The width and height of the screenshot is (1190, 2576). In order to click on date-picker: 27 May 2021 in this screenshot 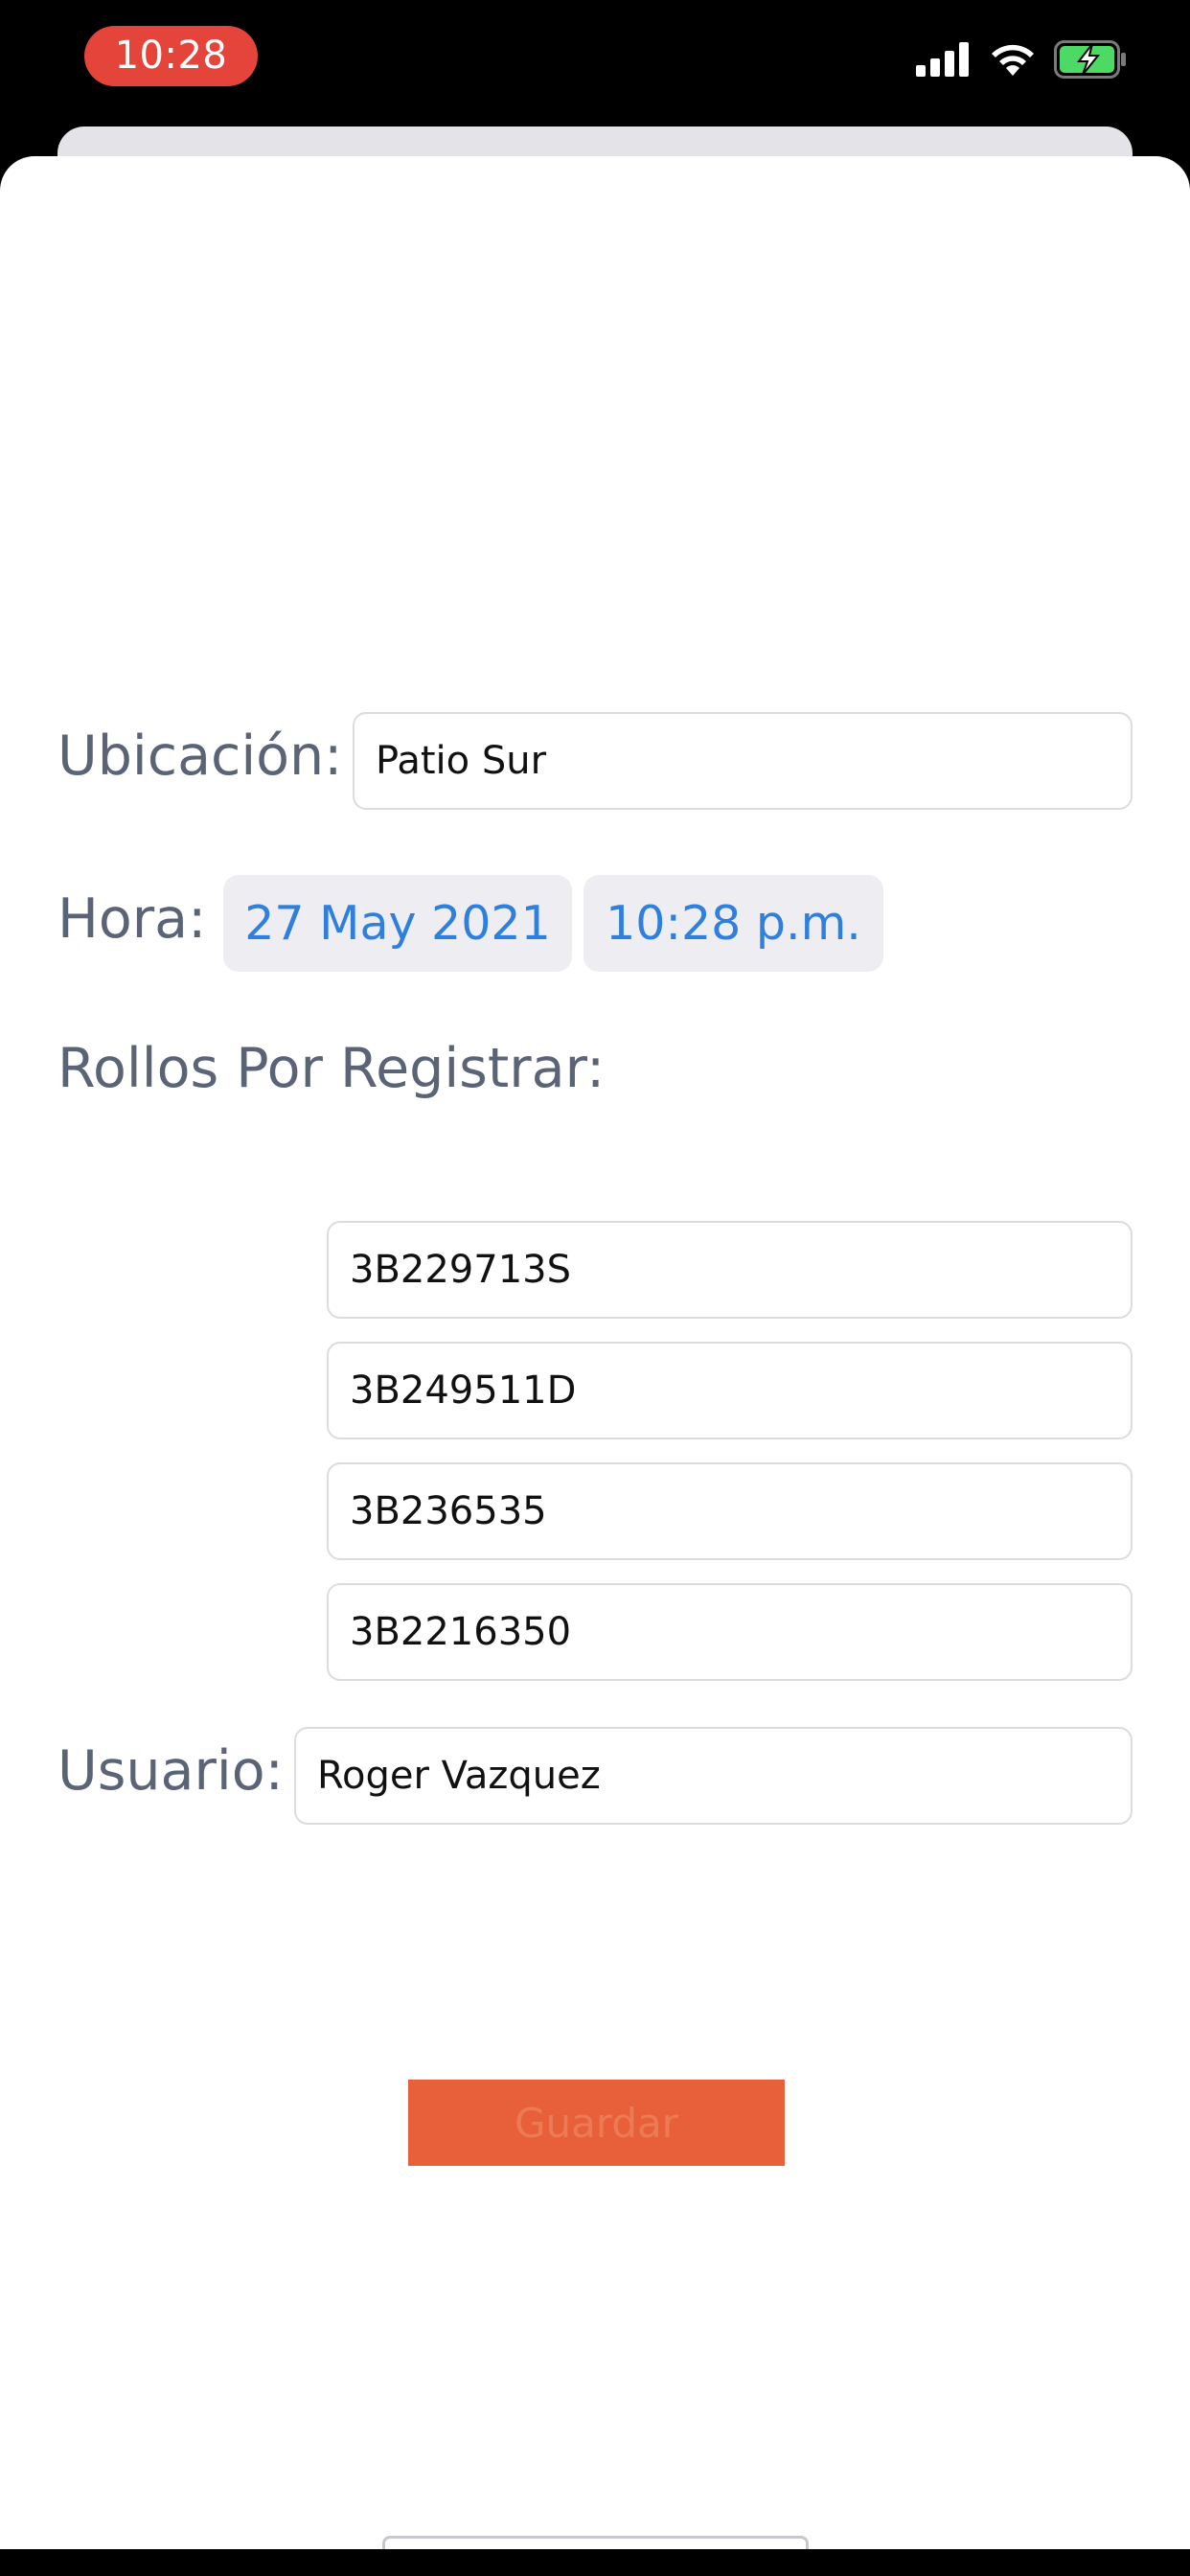, I will do `click(397, 923)`.